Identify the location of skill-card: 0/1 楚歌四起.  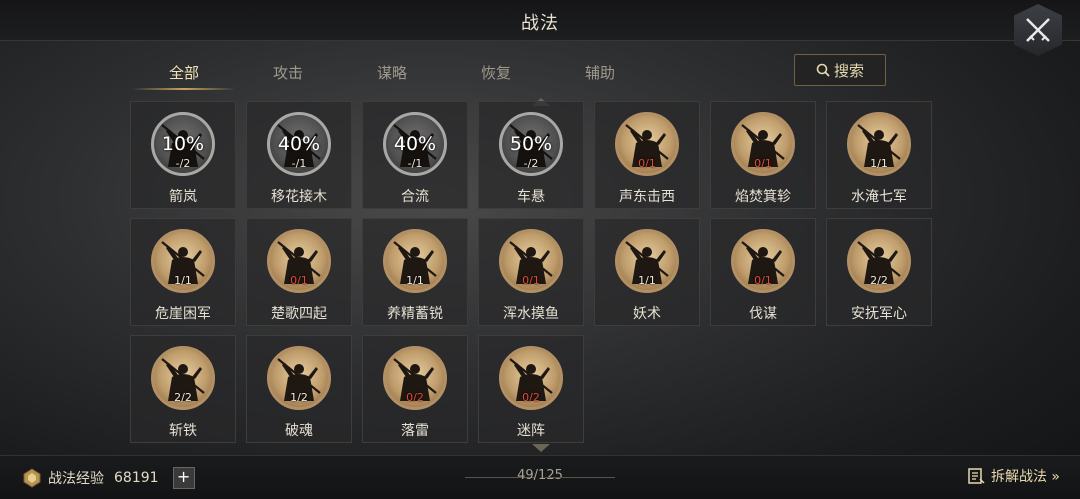
(299, 272).